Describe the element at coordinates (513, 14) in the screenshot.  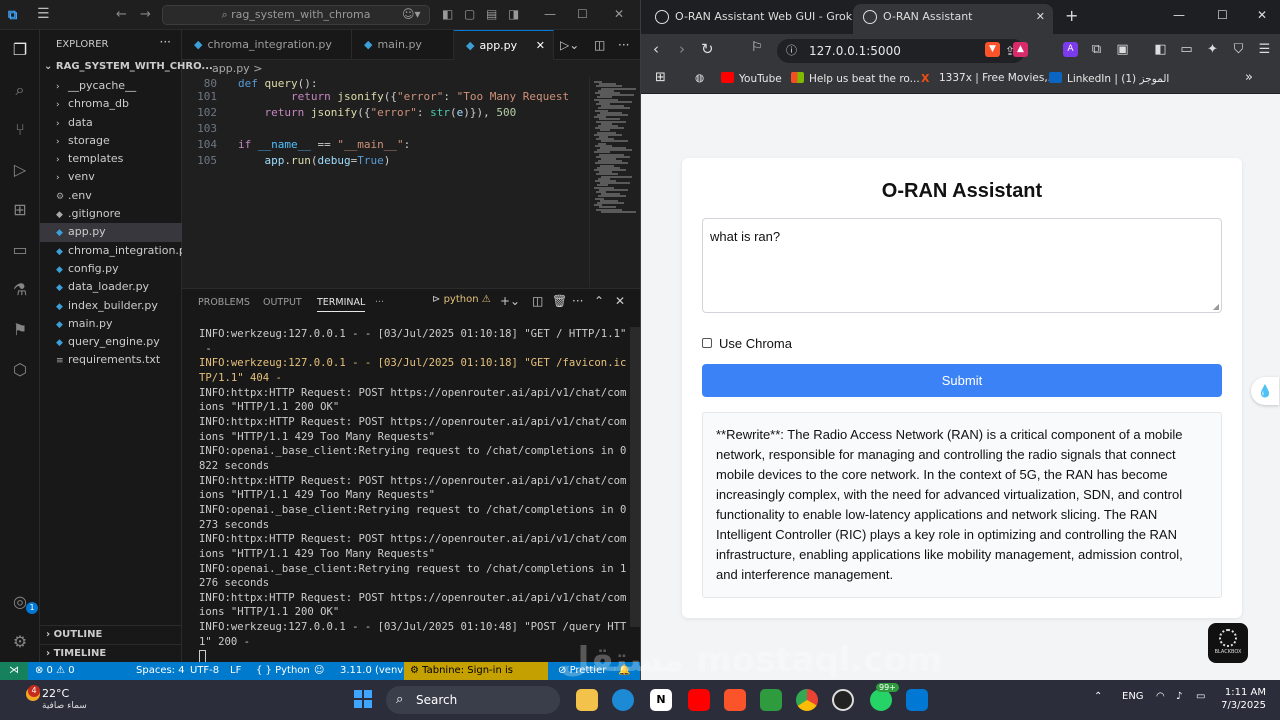
I see `toggle-secondary-icon: ◨` at that location.